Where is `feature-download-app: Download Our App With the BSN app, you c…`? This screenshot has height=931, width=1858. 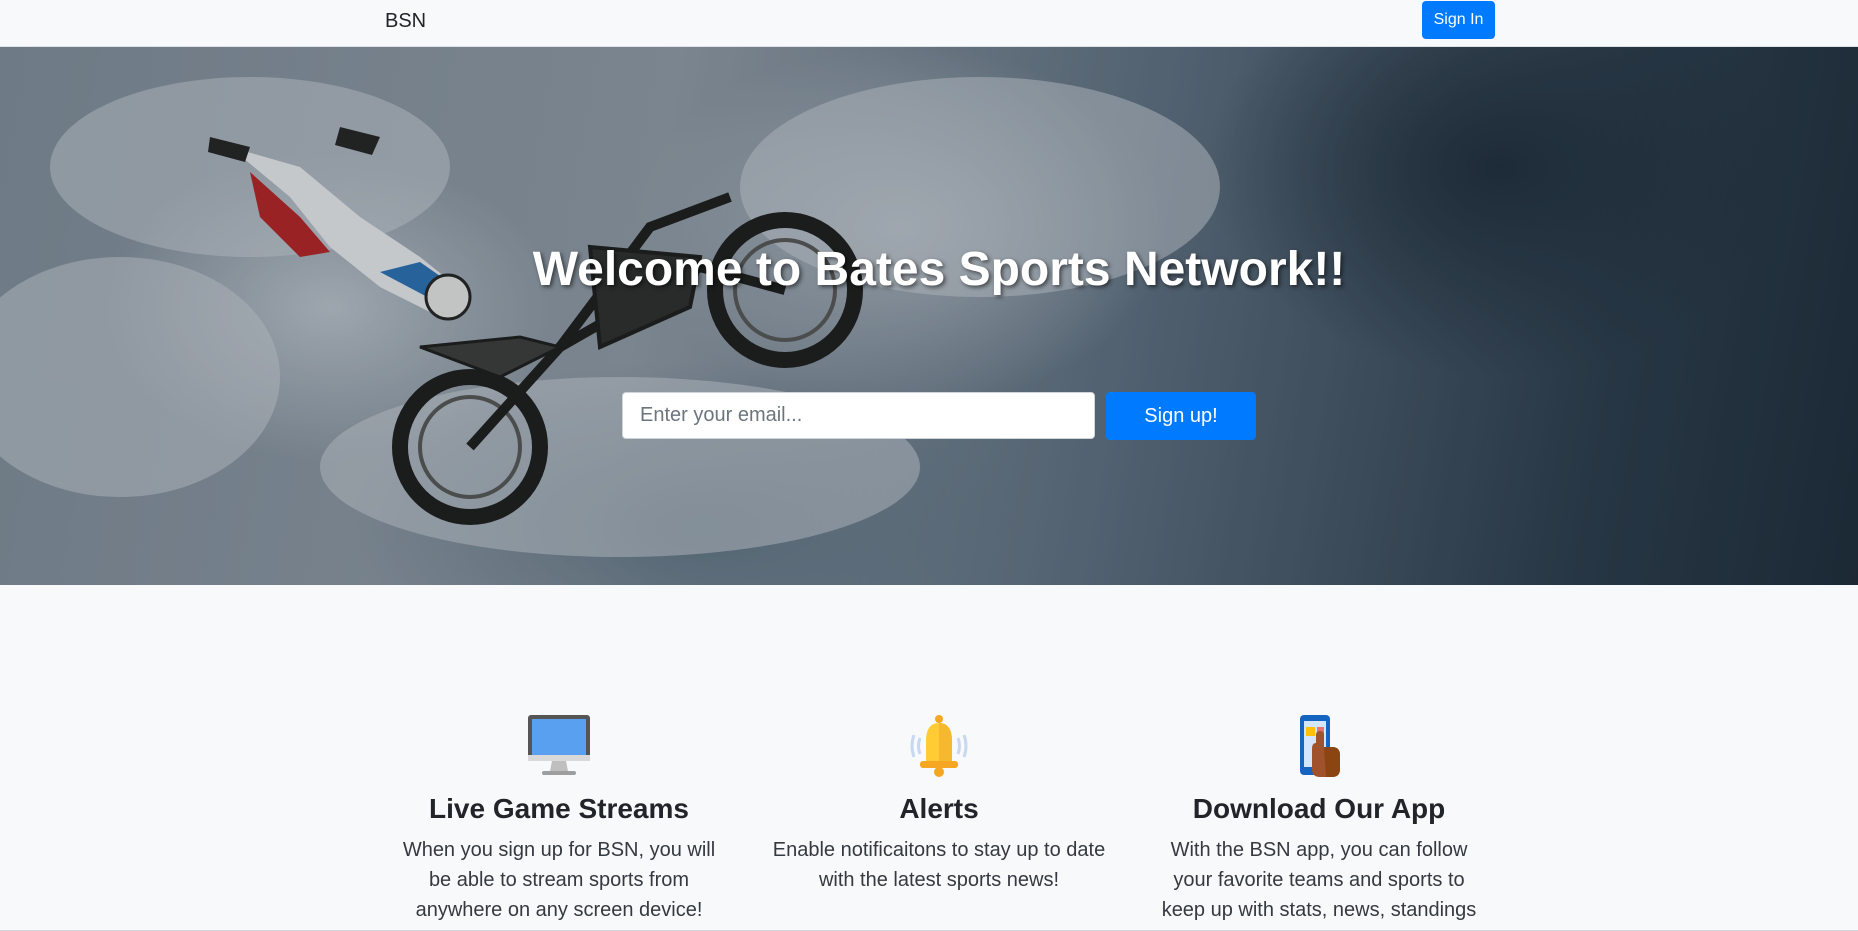 feature-download-app: Download Our App With the BSN app, you c… is located at coordinates (1319, 819).